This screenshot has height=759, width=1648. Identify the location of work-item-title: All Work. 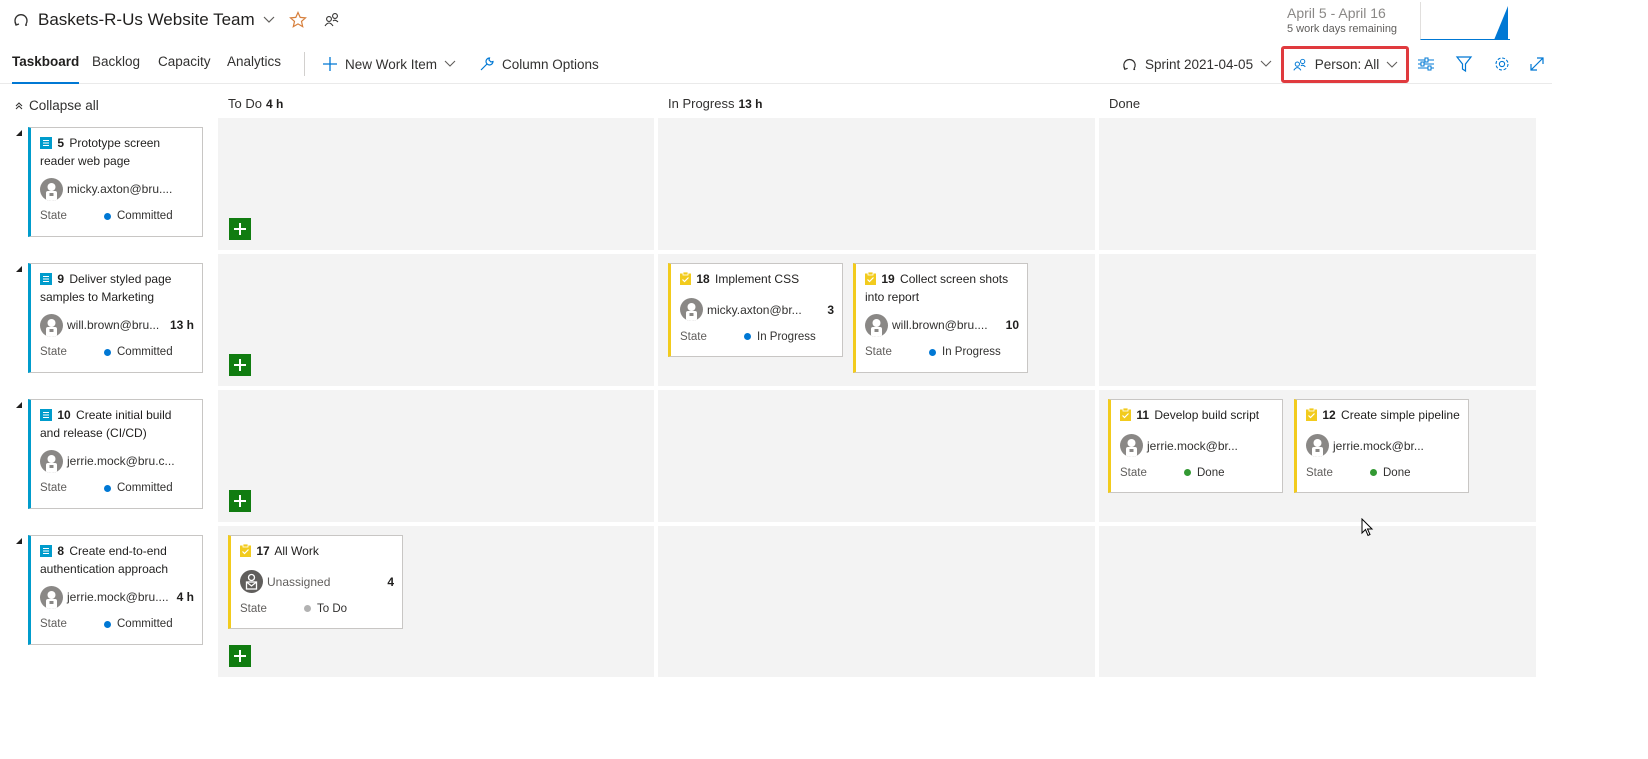
(296, 551).